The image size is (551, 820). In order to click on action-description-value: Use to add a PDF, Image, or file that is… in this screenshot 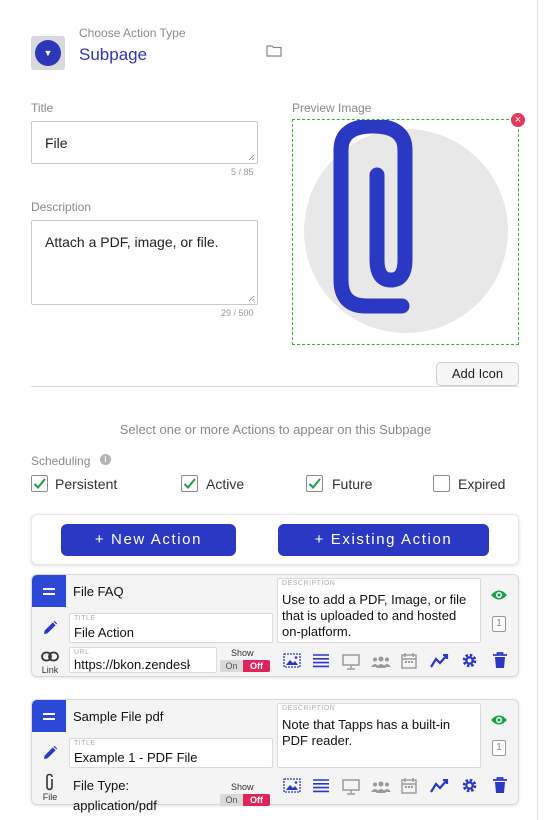, I will do `click(374, 615)`.